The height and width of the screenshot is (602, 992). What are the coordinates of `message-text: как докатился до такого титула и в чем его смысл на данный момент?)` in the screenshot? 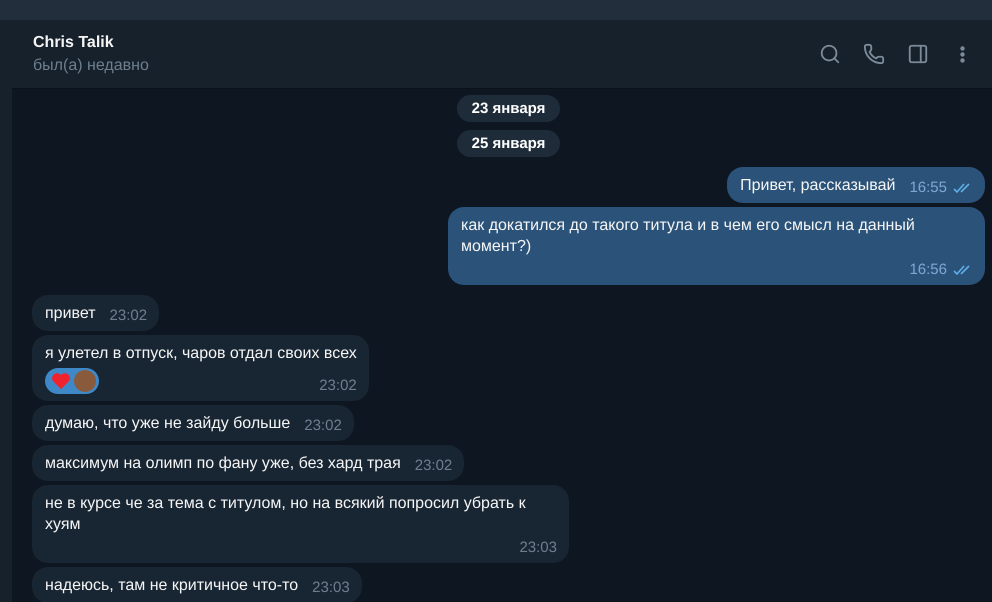 It's located at (688, 236).